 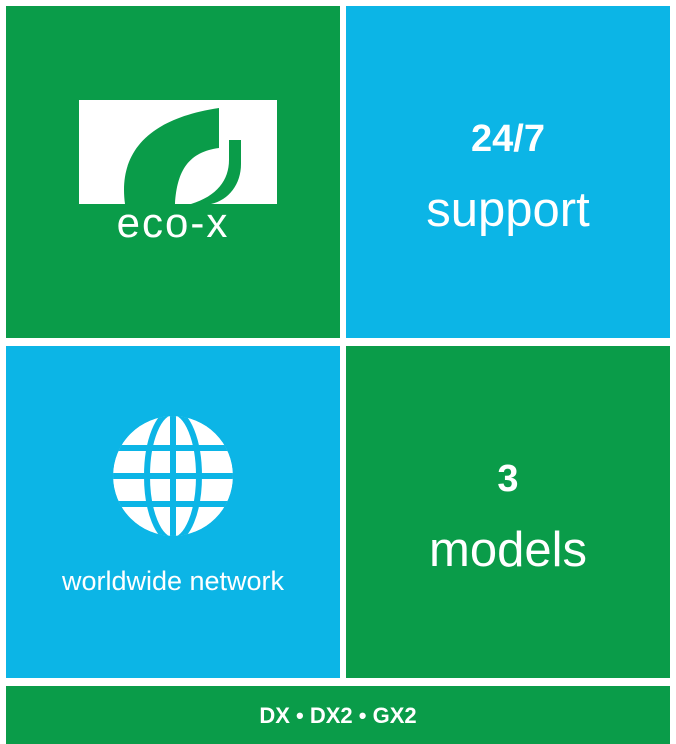 What do you see at coordinates (173, 581) in the screenshot?
I see `network-label: worldwide network` at bounding box center [173, 581].